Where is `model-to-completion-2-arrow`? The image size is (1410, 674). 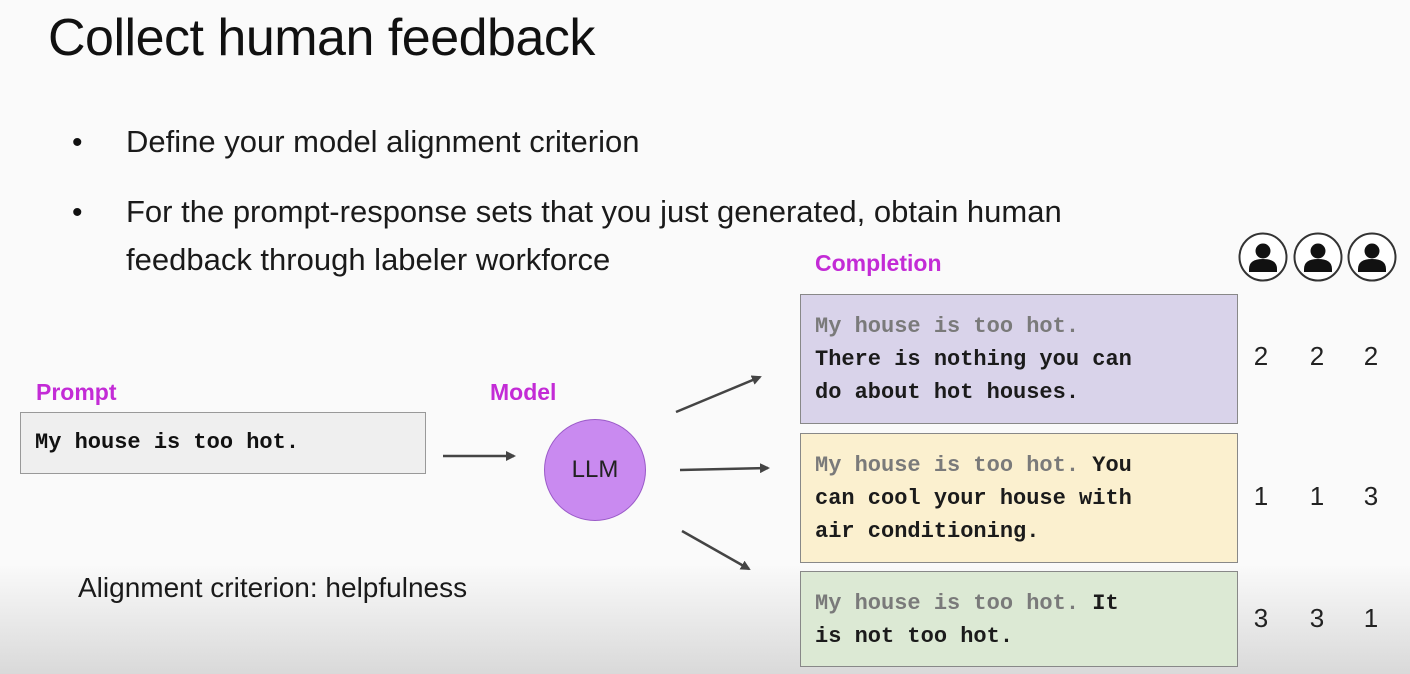 model-to-completion-2-arrow is located at coordinates (724, 468).